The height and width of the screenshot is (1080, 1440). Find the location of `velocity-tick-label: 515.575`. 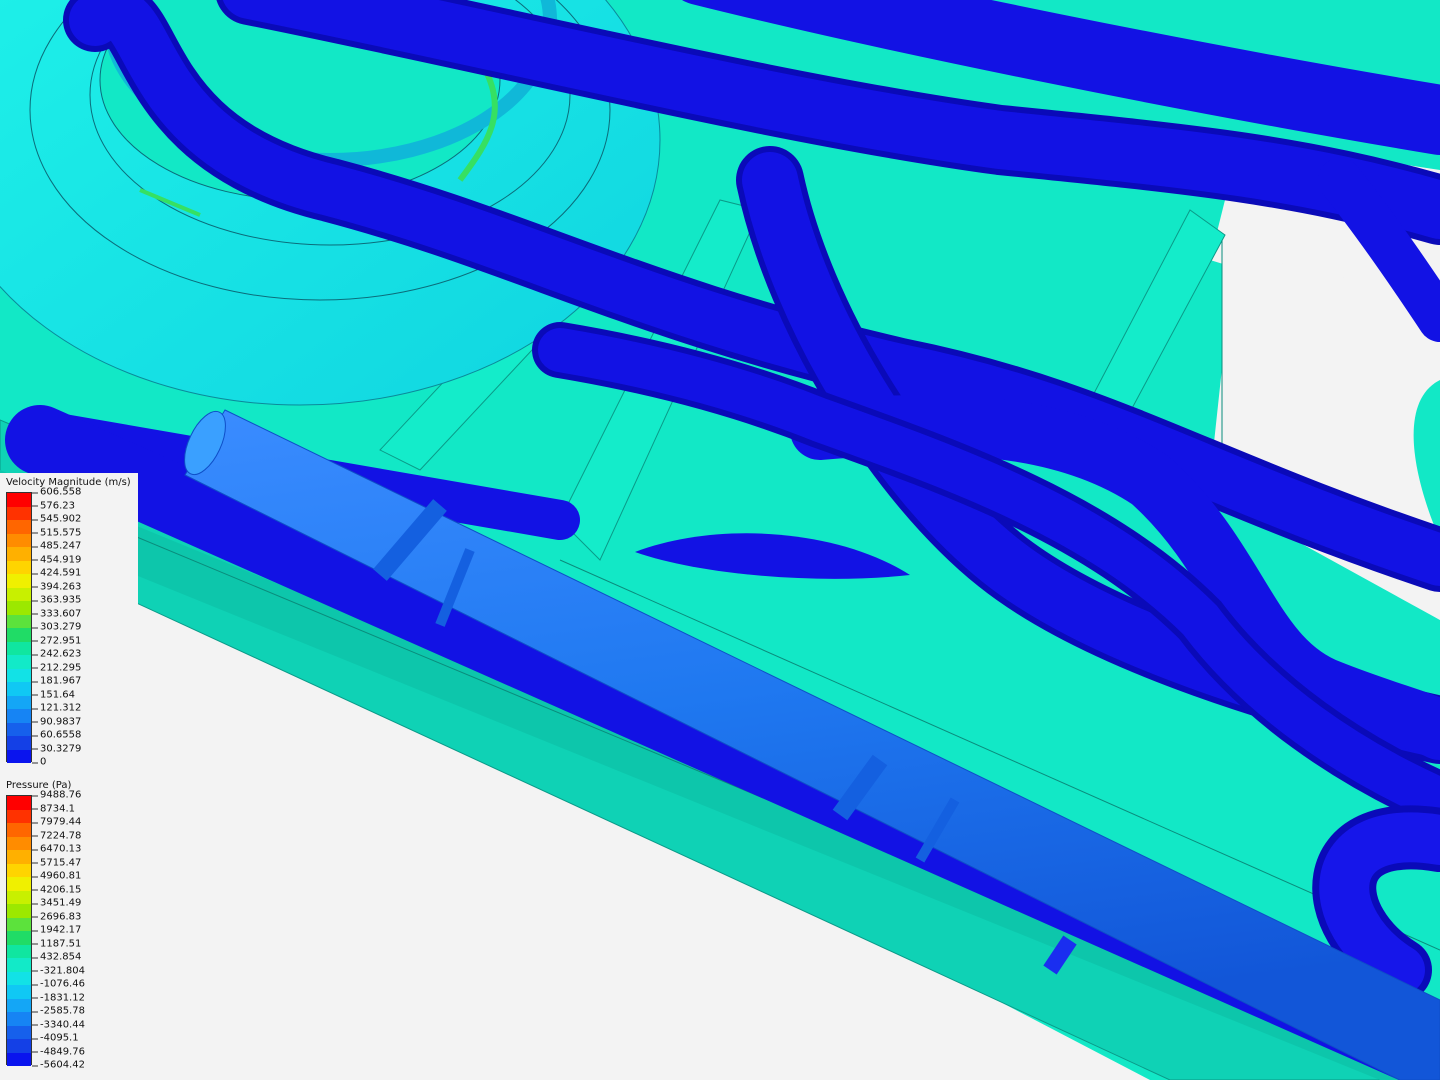

velocity-tick-label: 515.575 is located at coordinates (56, 532).